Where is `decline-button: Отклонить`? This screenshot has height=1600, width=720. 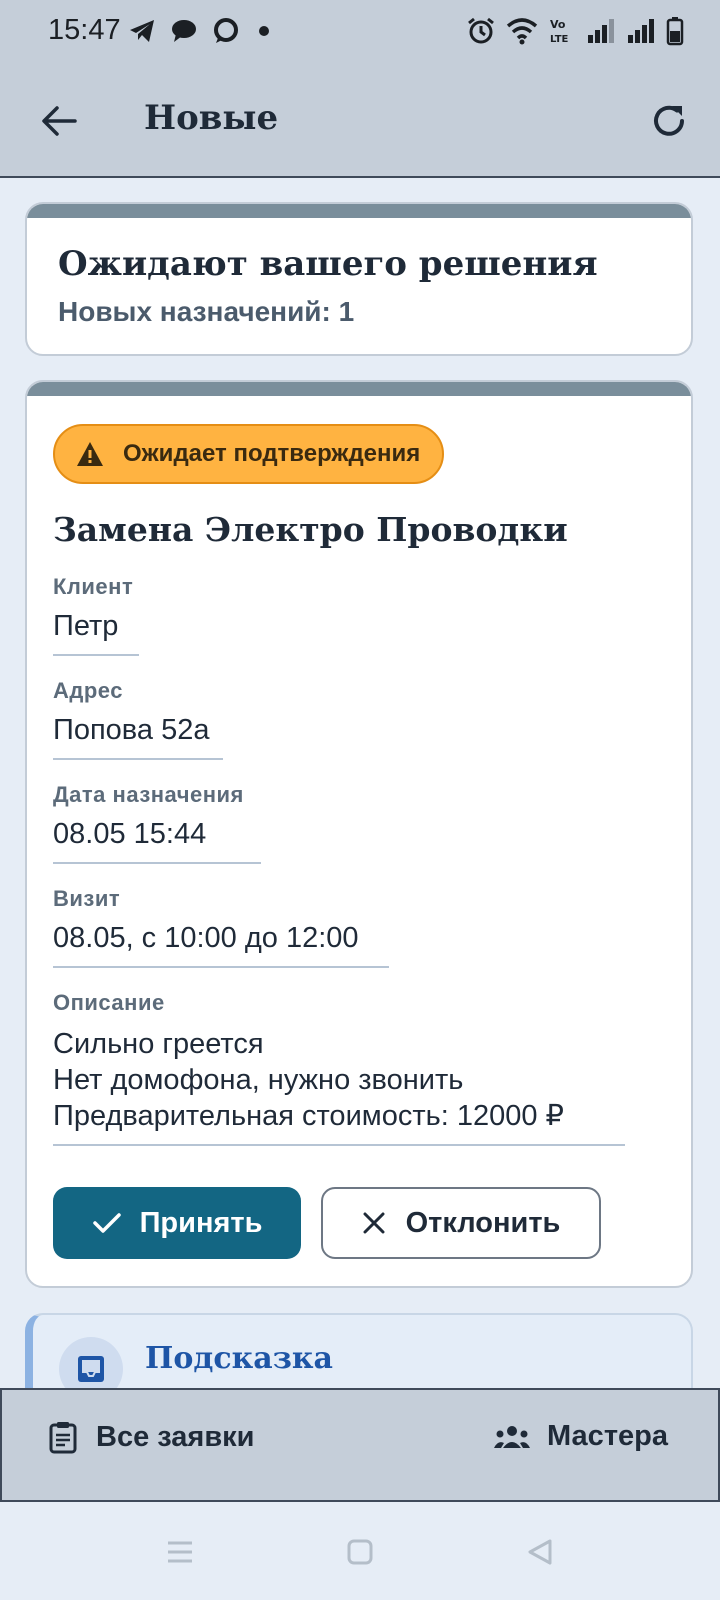
decline-button: Отклонить is located at coordinates (461, 1223).